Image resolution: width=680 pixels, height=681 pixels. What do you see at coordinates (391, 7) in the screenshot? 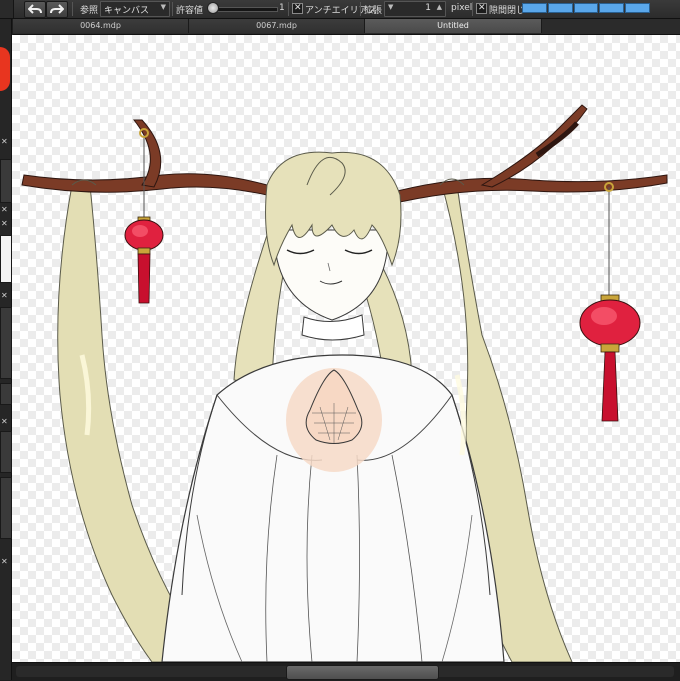
I see `stepper-down-icon: ▼` at bounding box center [391, 7].